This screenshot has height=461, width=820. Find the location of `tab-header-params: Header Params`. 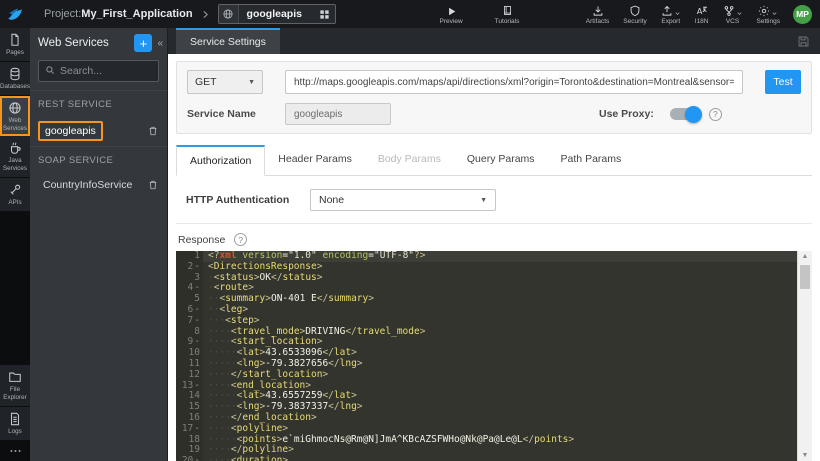

tab-header-params: Header Params is located at coordinates (315, 160).